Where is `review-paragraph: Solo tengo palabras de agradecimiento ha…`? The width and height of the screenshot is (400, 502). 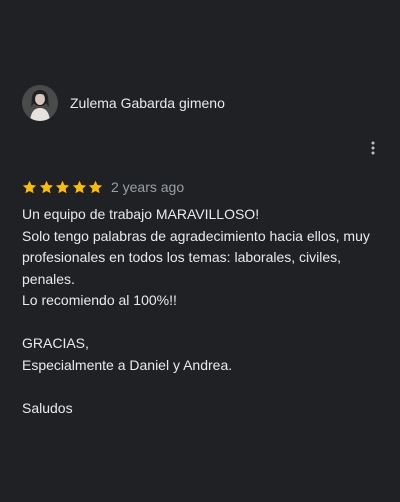 review-paragraph: Solo tengo palabras de agradecimiento ha… is located at coordinates (196, 257).